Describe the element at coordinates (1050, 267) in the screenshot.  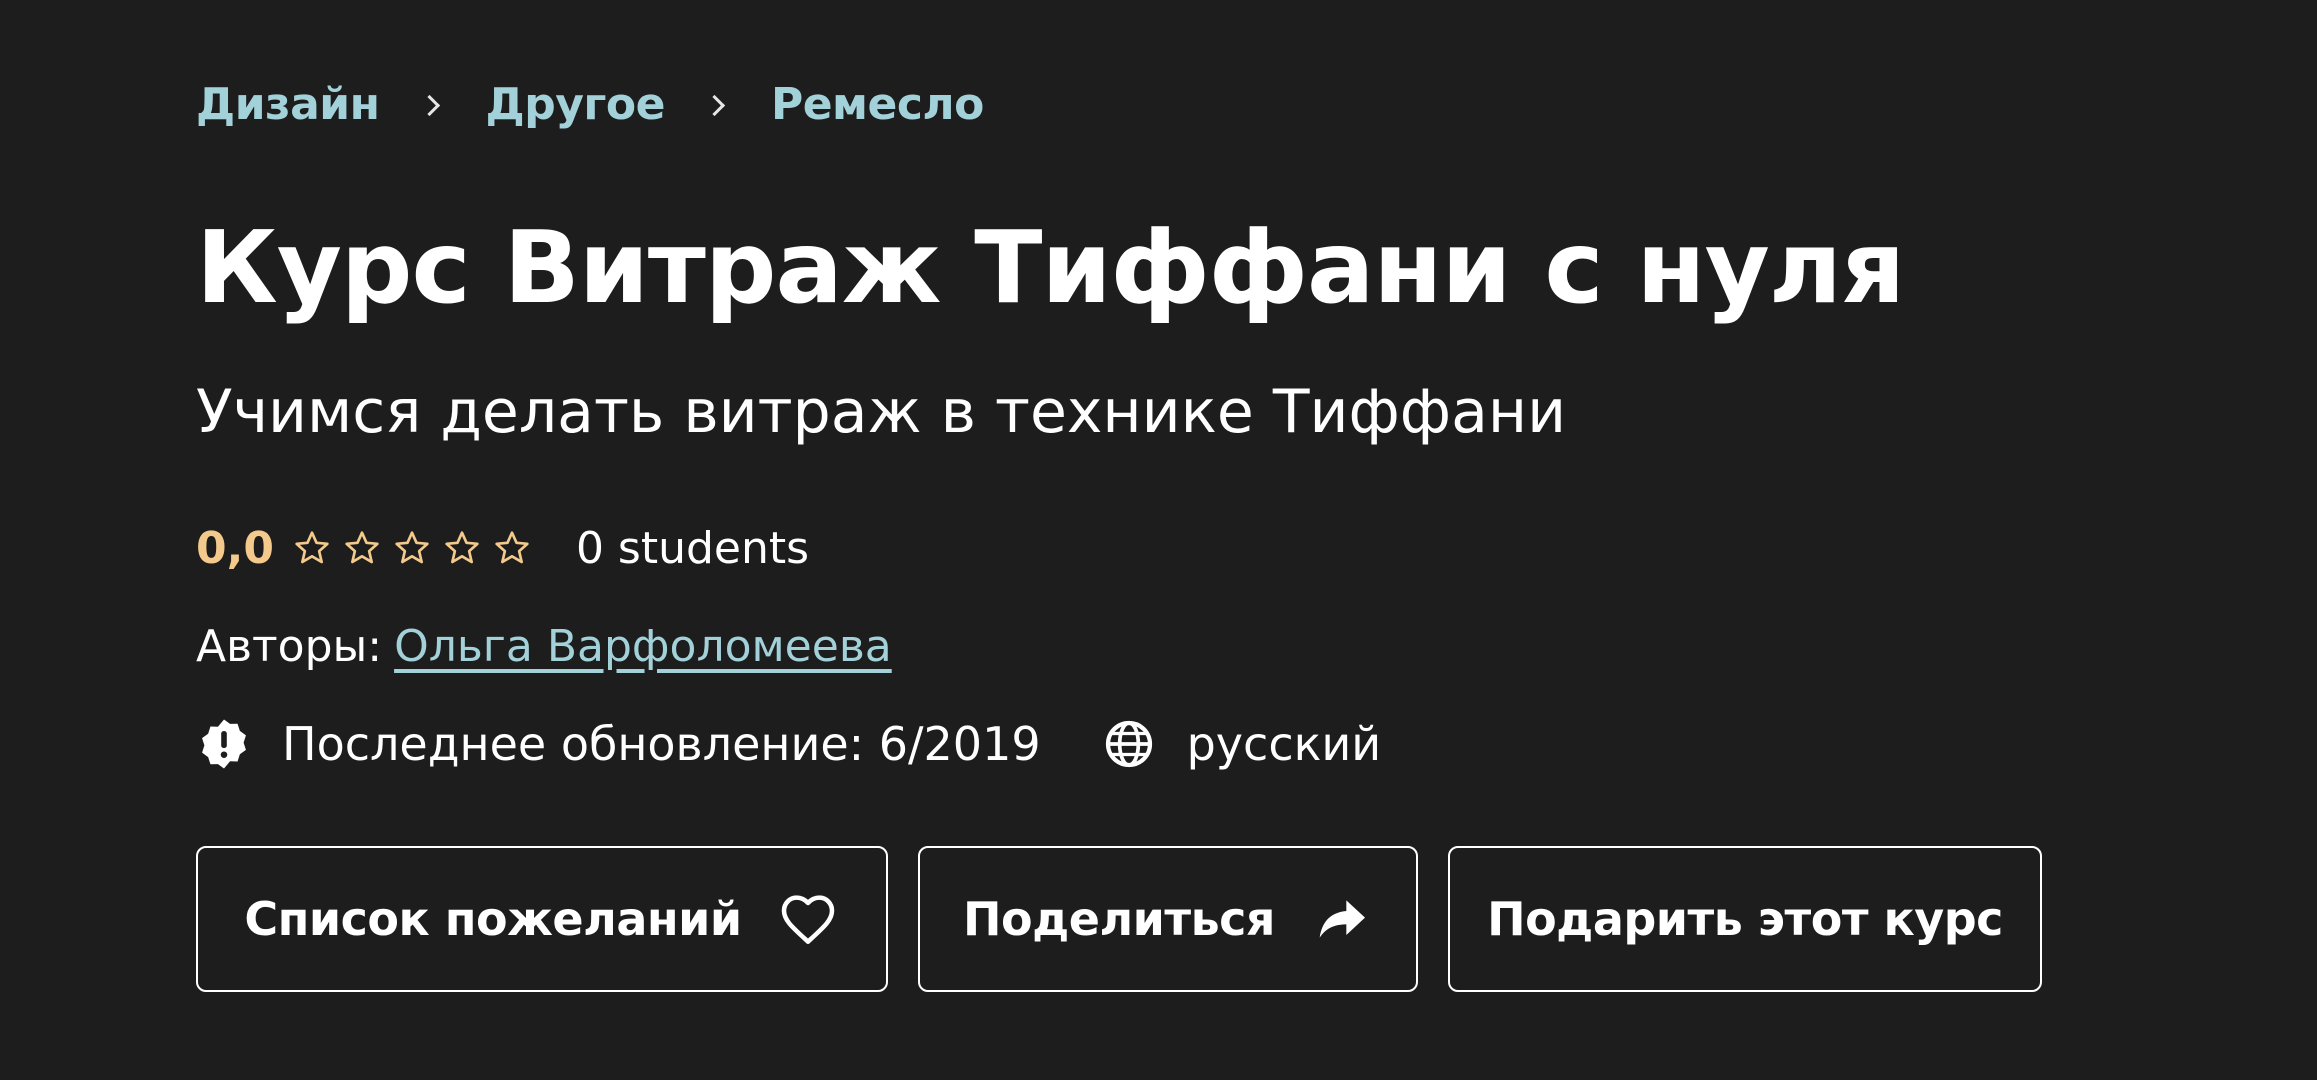
I see `course-title: Курс Витраж Тиффани с нуля` at that location.